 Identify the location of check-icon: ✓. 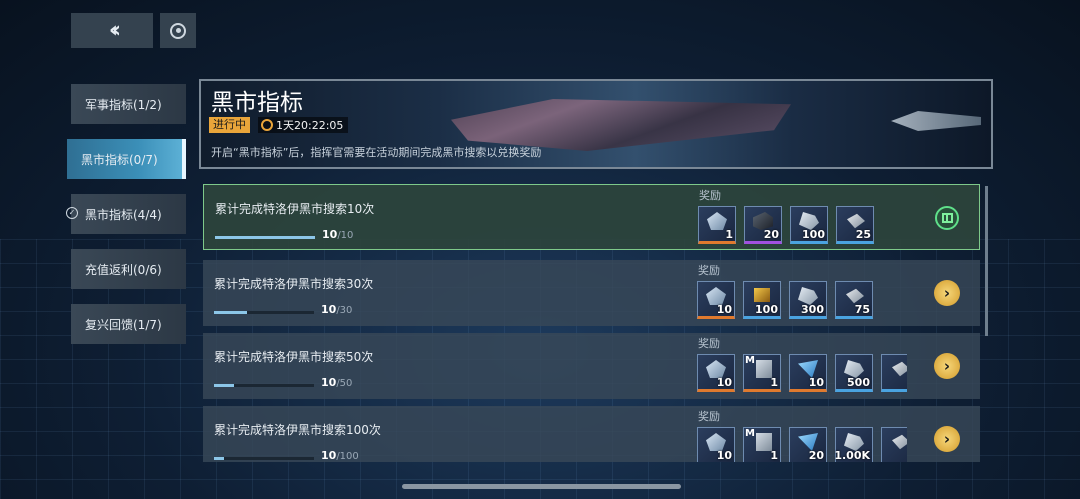
(72, 213).